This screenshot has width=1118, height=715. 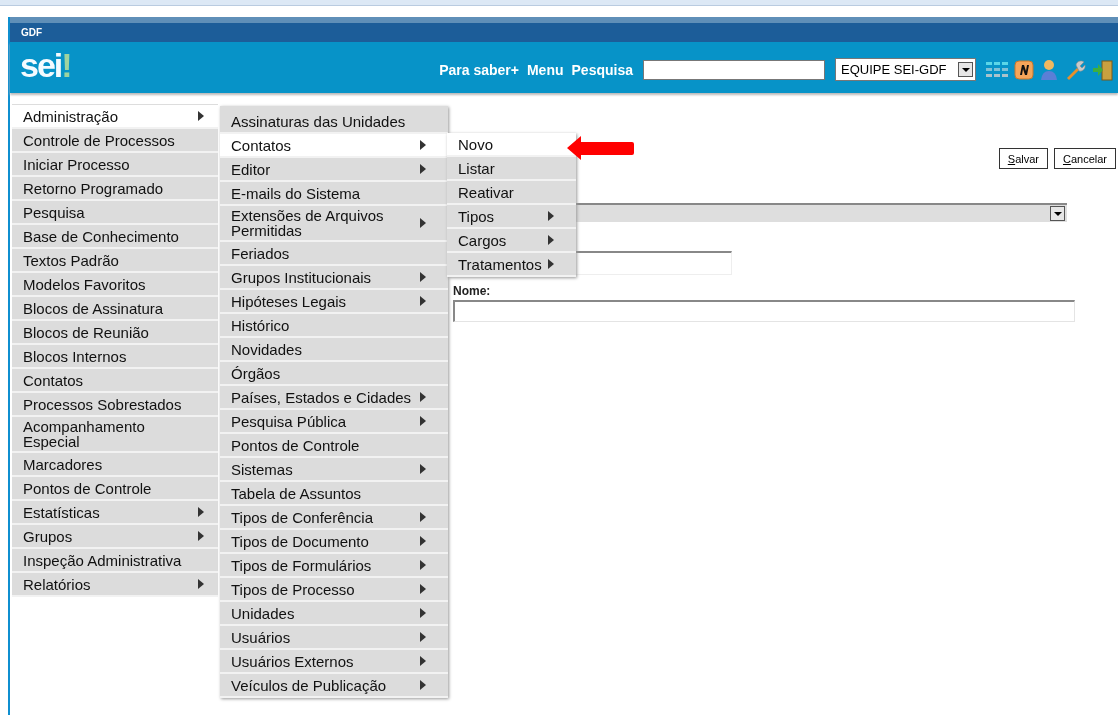 What do you see at coordinates (334, 494) in the screenshot?
I see `menu-item: Tabela de Assuntos` at bounding box center [334, 494].